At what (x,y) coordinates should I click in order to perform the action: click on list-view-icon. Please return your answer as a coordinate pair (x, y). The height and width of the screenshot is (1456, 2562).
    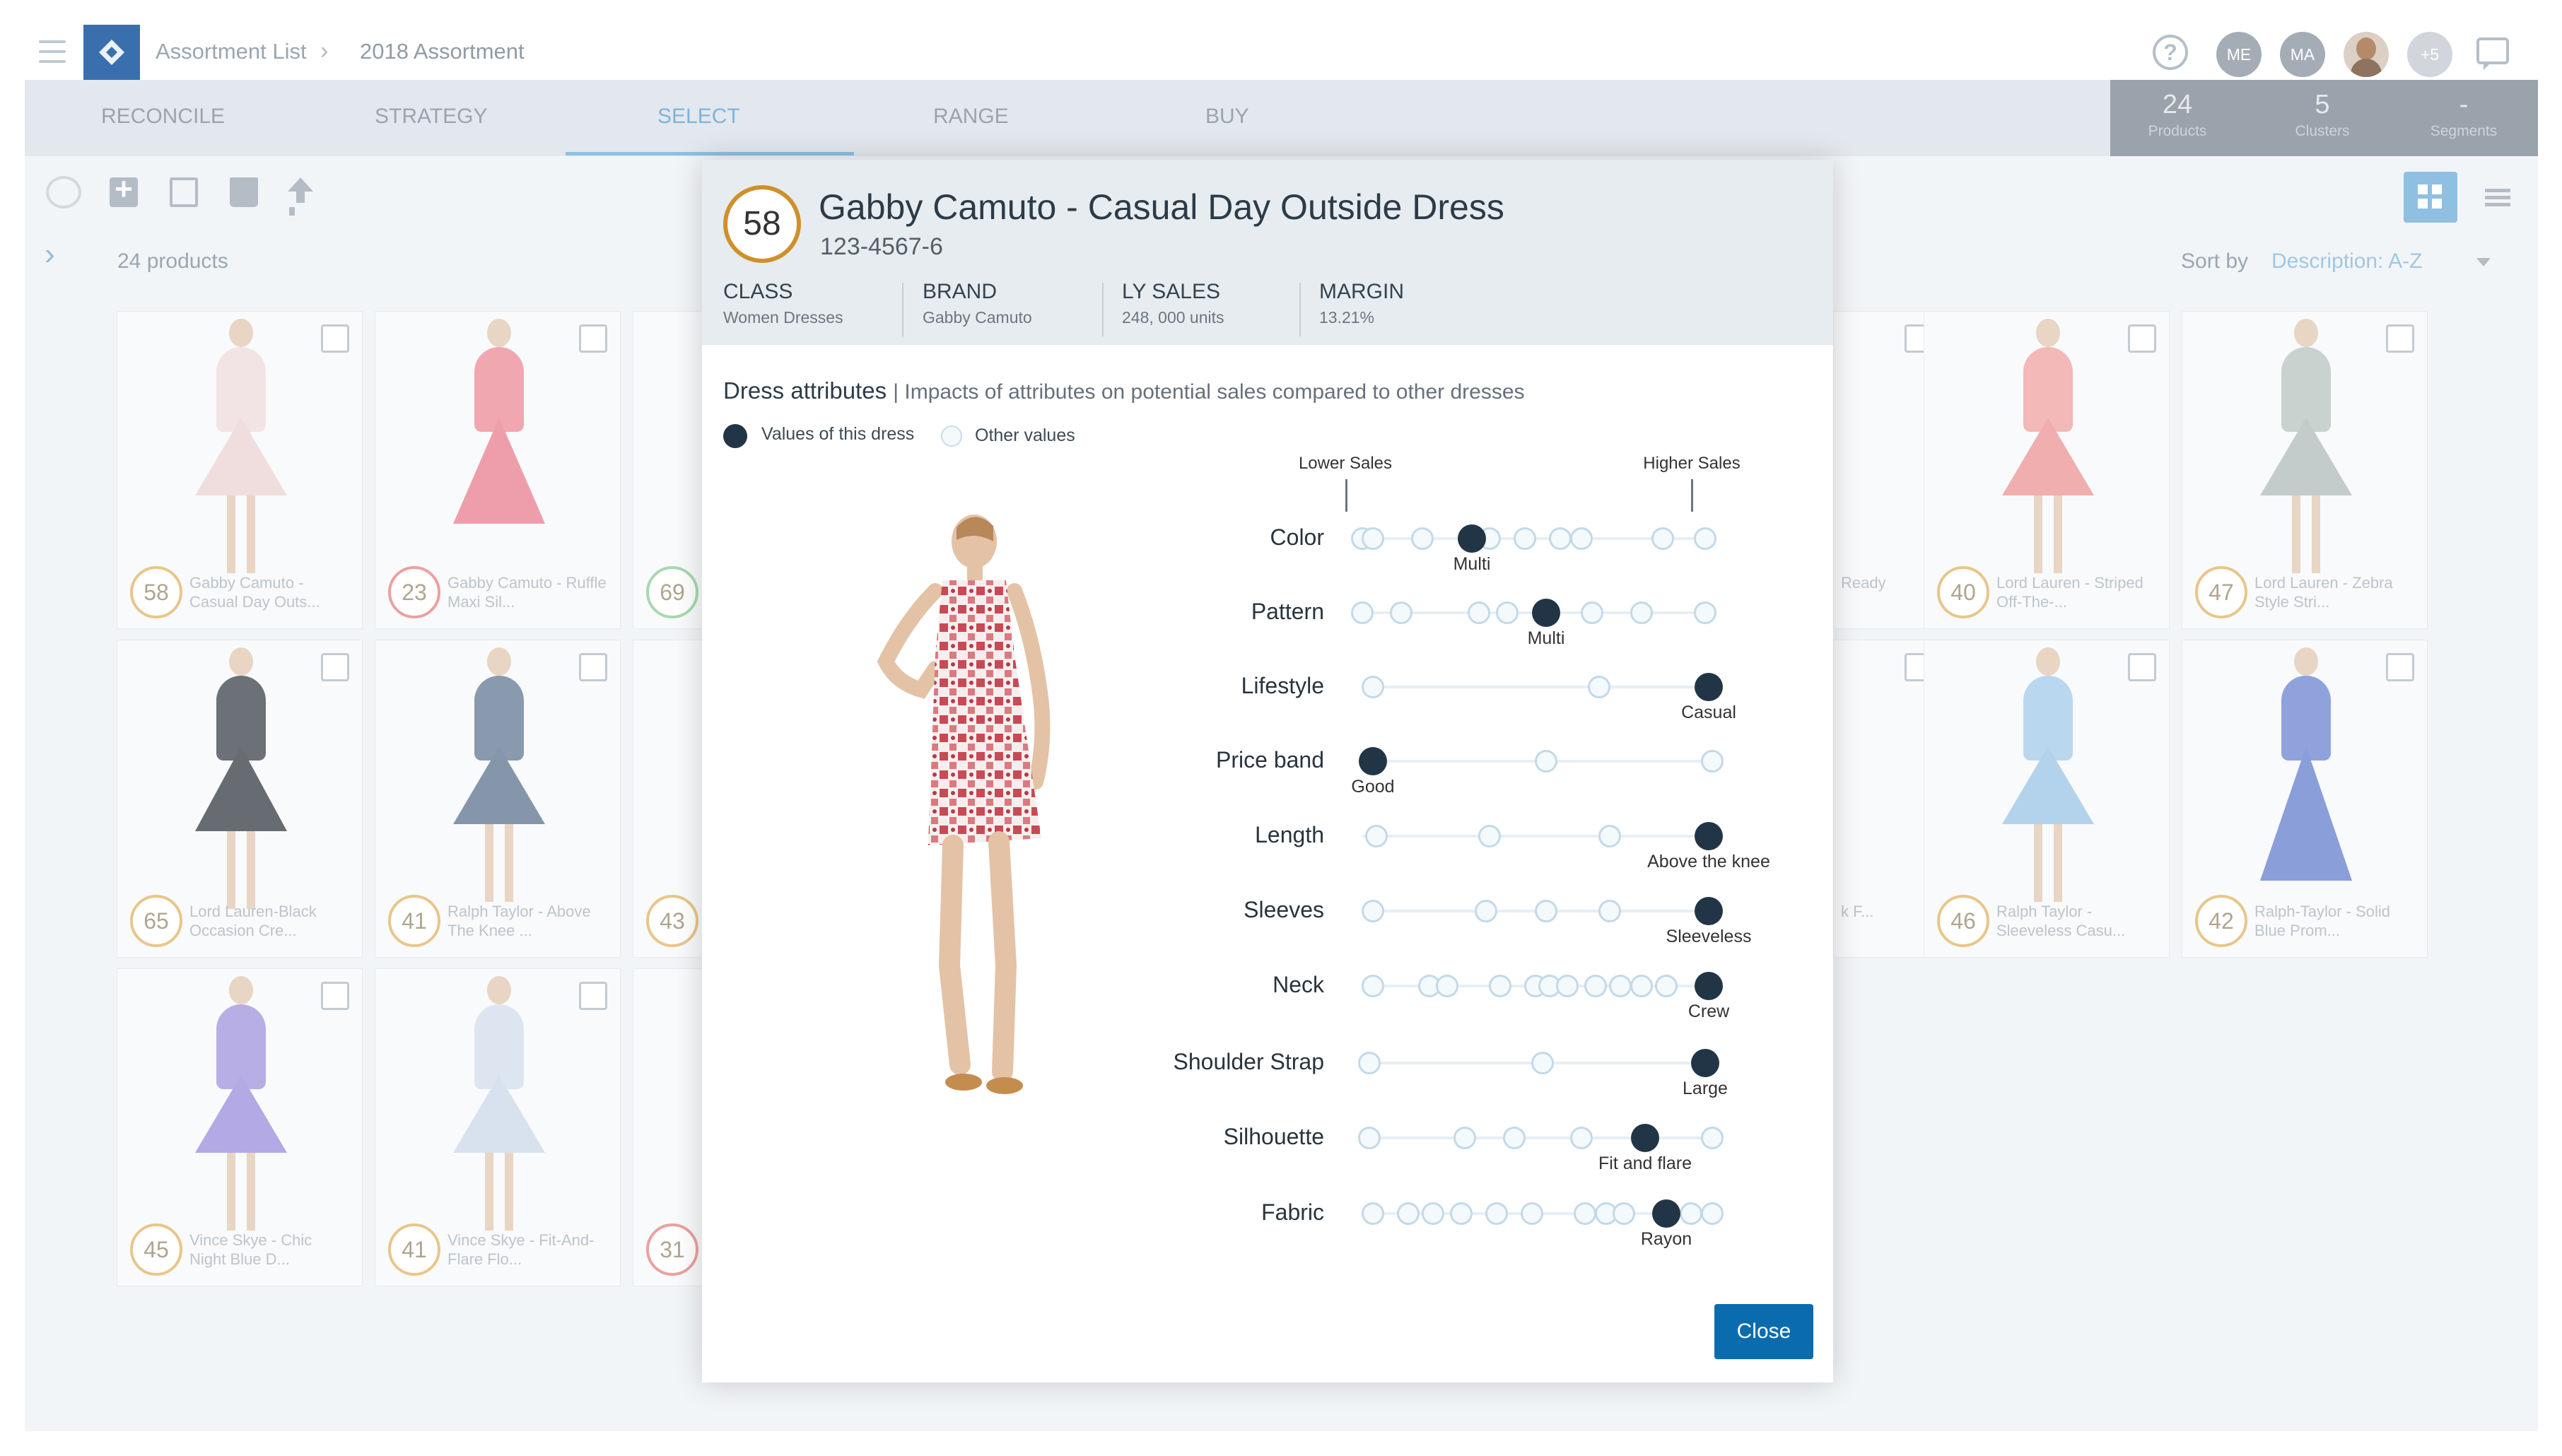
    Looking at the image, I should click on (2498, 197).